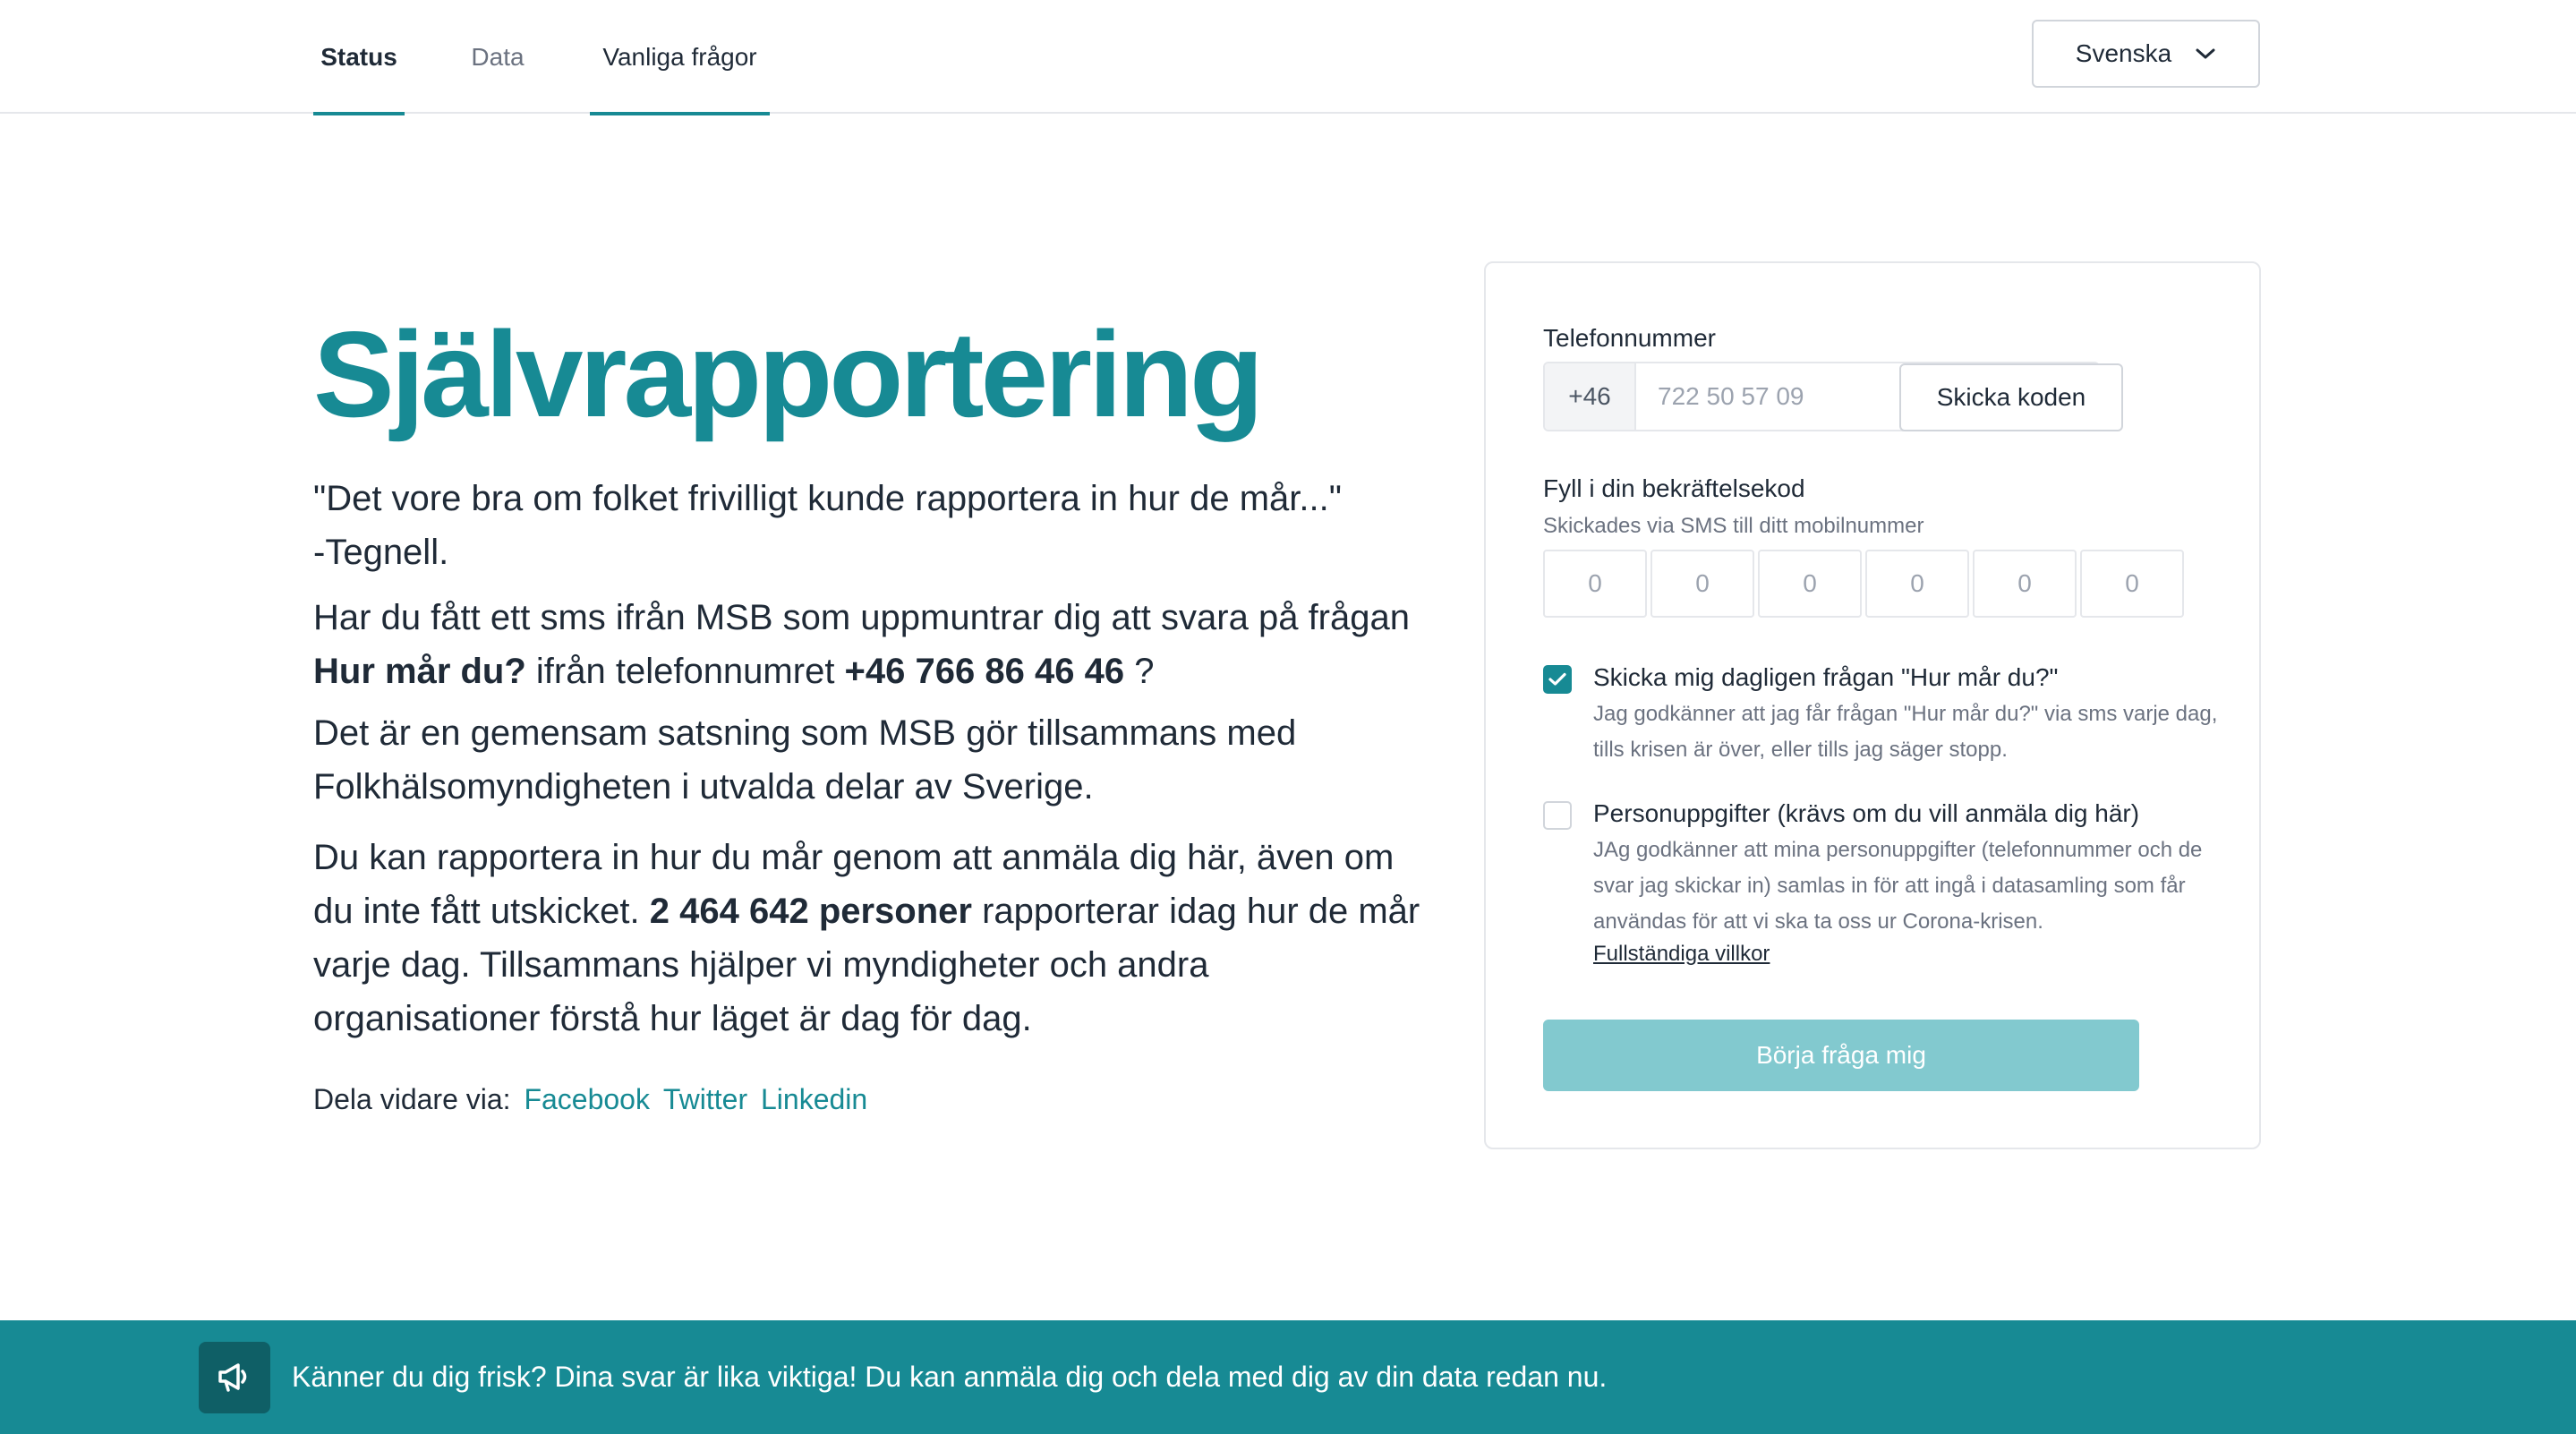 Image resolution: width=2576 pixels, height=1434 pixels. I want to click on quote-author: -Tegnell., so click(381, 552).